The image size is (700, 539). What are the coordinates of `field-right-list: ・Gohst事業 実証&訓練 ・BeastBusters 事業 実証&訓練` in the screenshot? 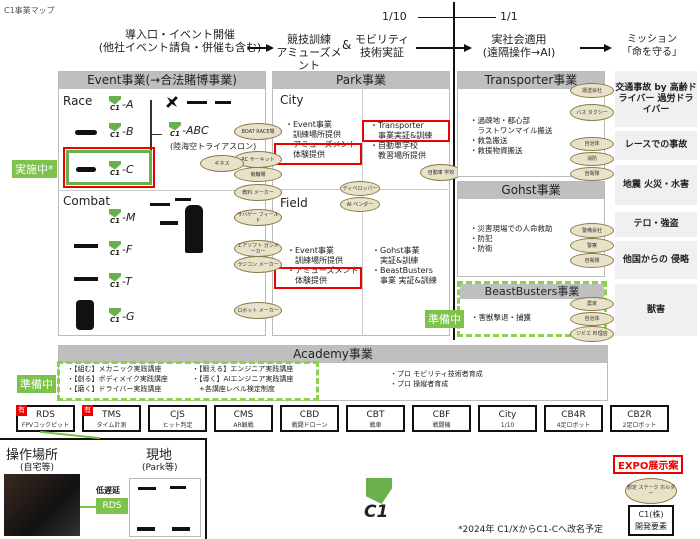 It's located at (404, 266).